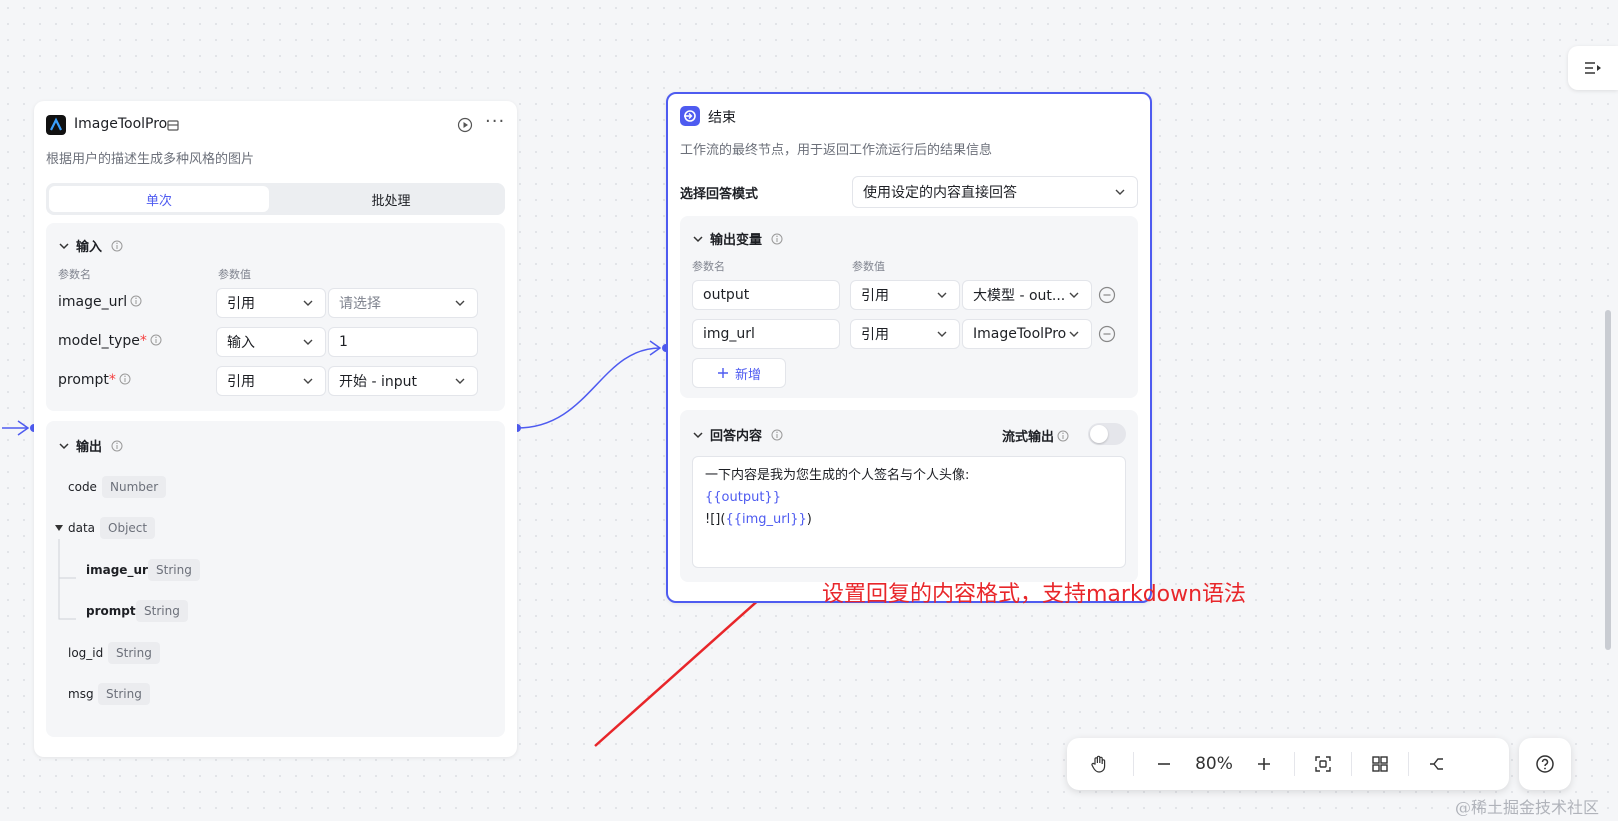 Image resolution: width=1618 pixels, height=821 pixels. Describe the element at coordinates (403, 381) in the screenshot. I see `prompt-value-select: 开始 - input` at that location.